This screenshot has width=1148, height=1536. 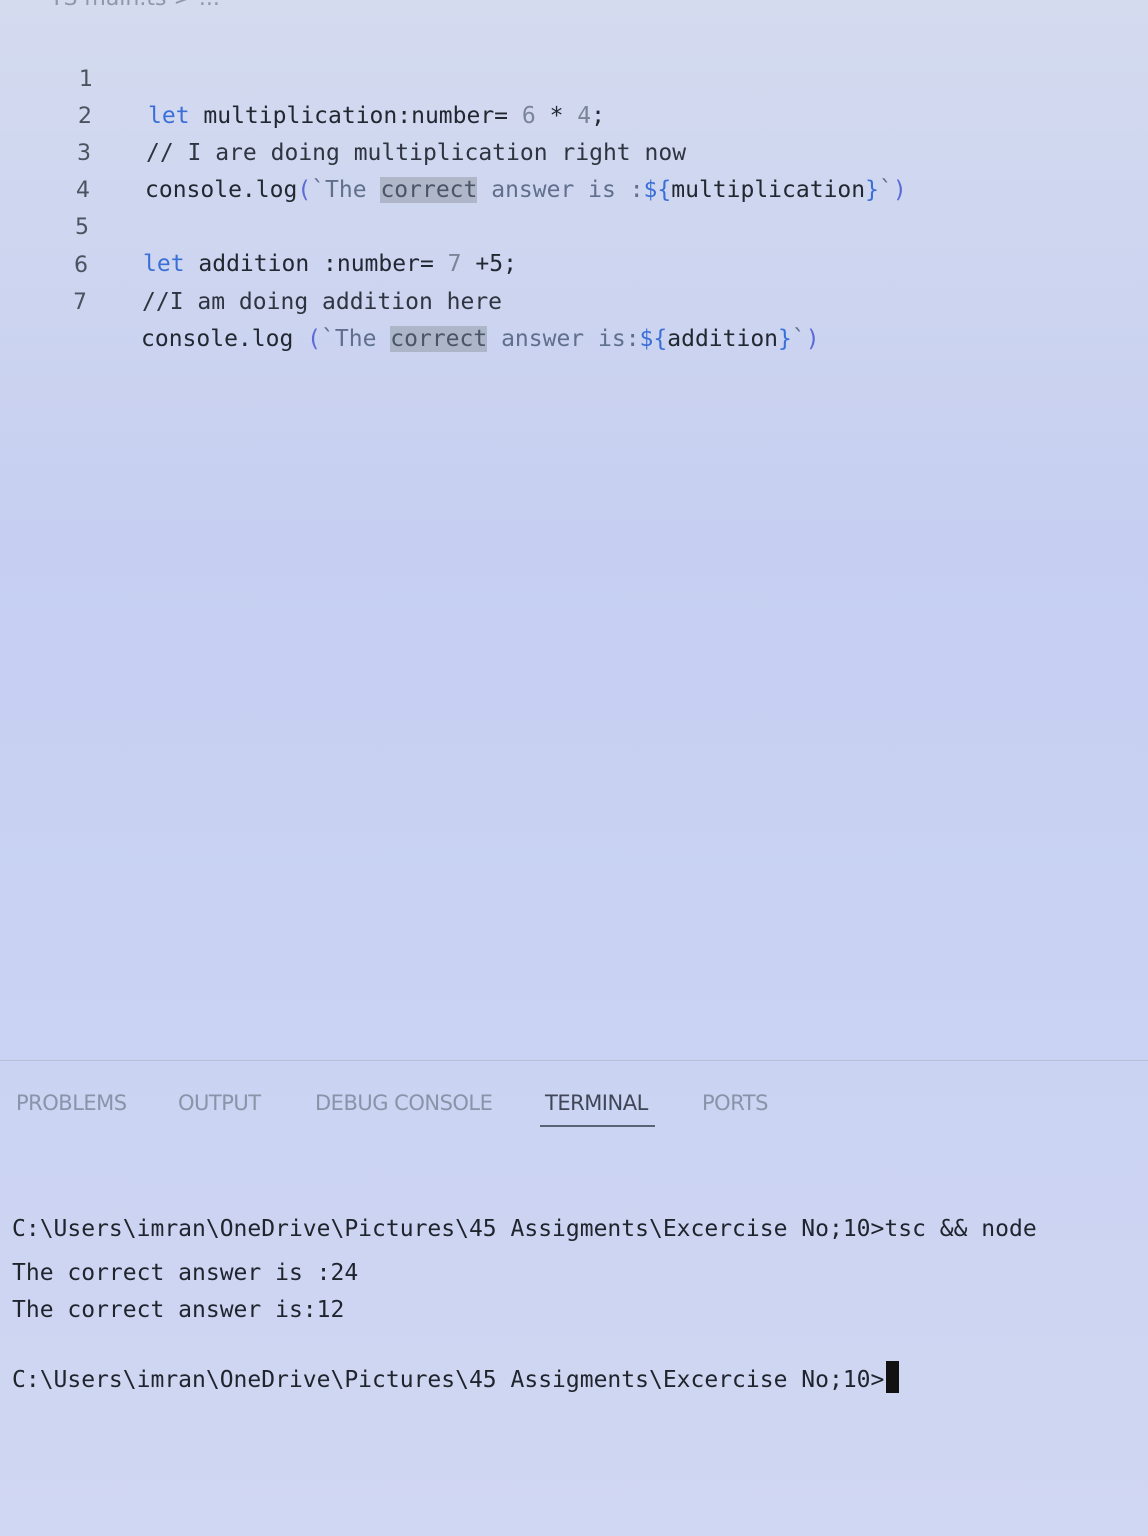 What do you see at coordinates (768, 190) in the screenshot?
I see `template-variable: multiplication` at bounding box center [768, 190].